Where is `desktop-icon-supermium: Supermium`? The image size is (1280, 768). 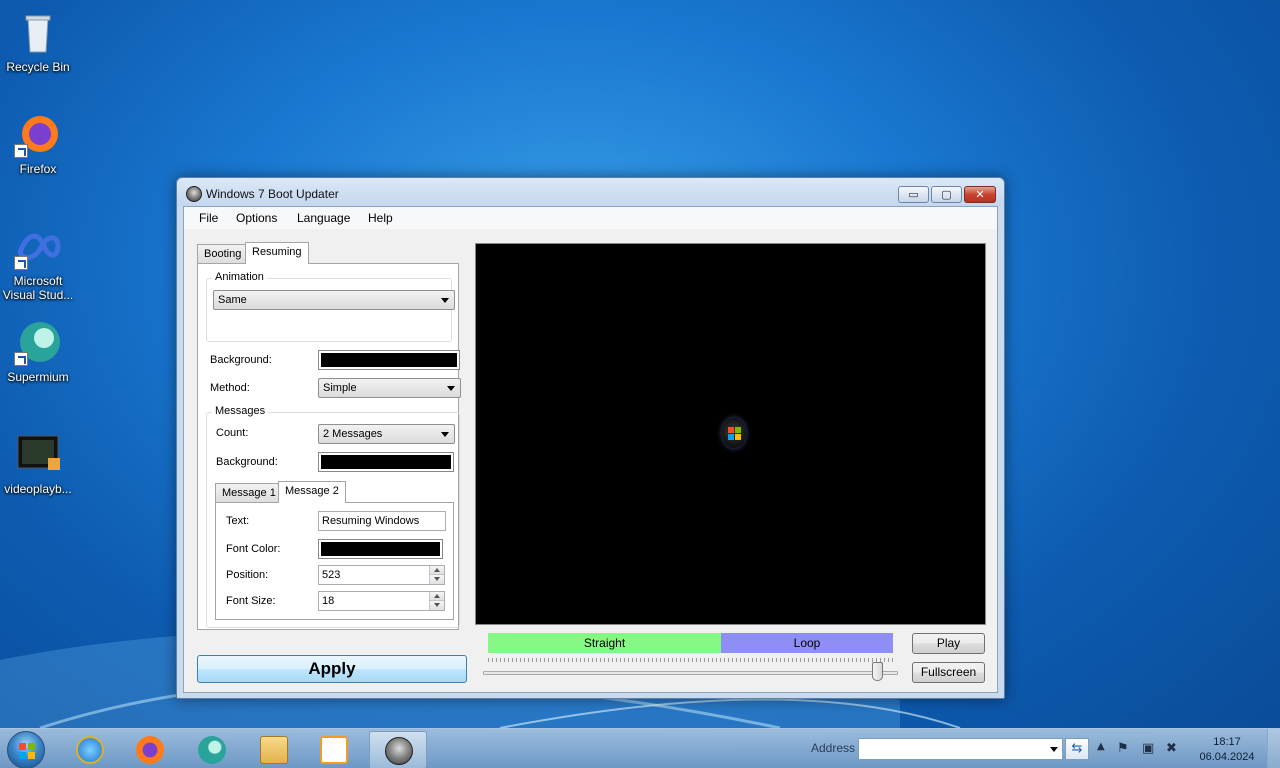
desktop-icon-supermium: Supermium is located at coordinates (38, 351).